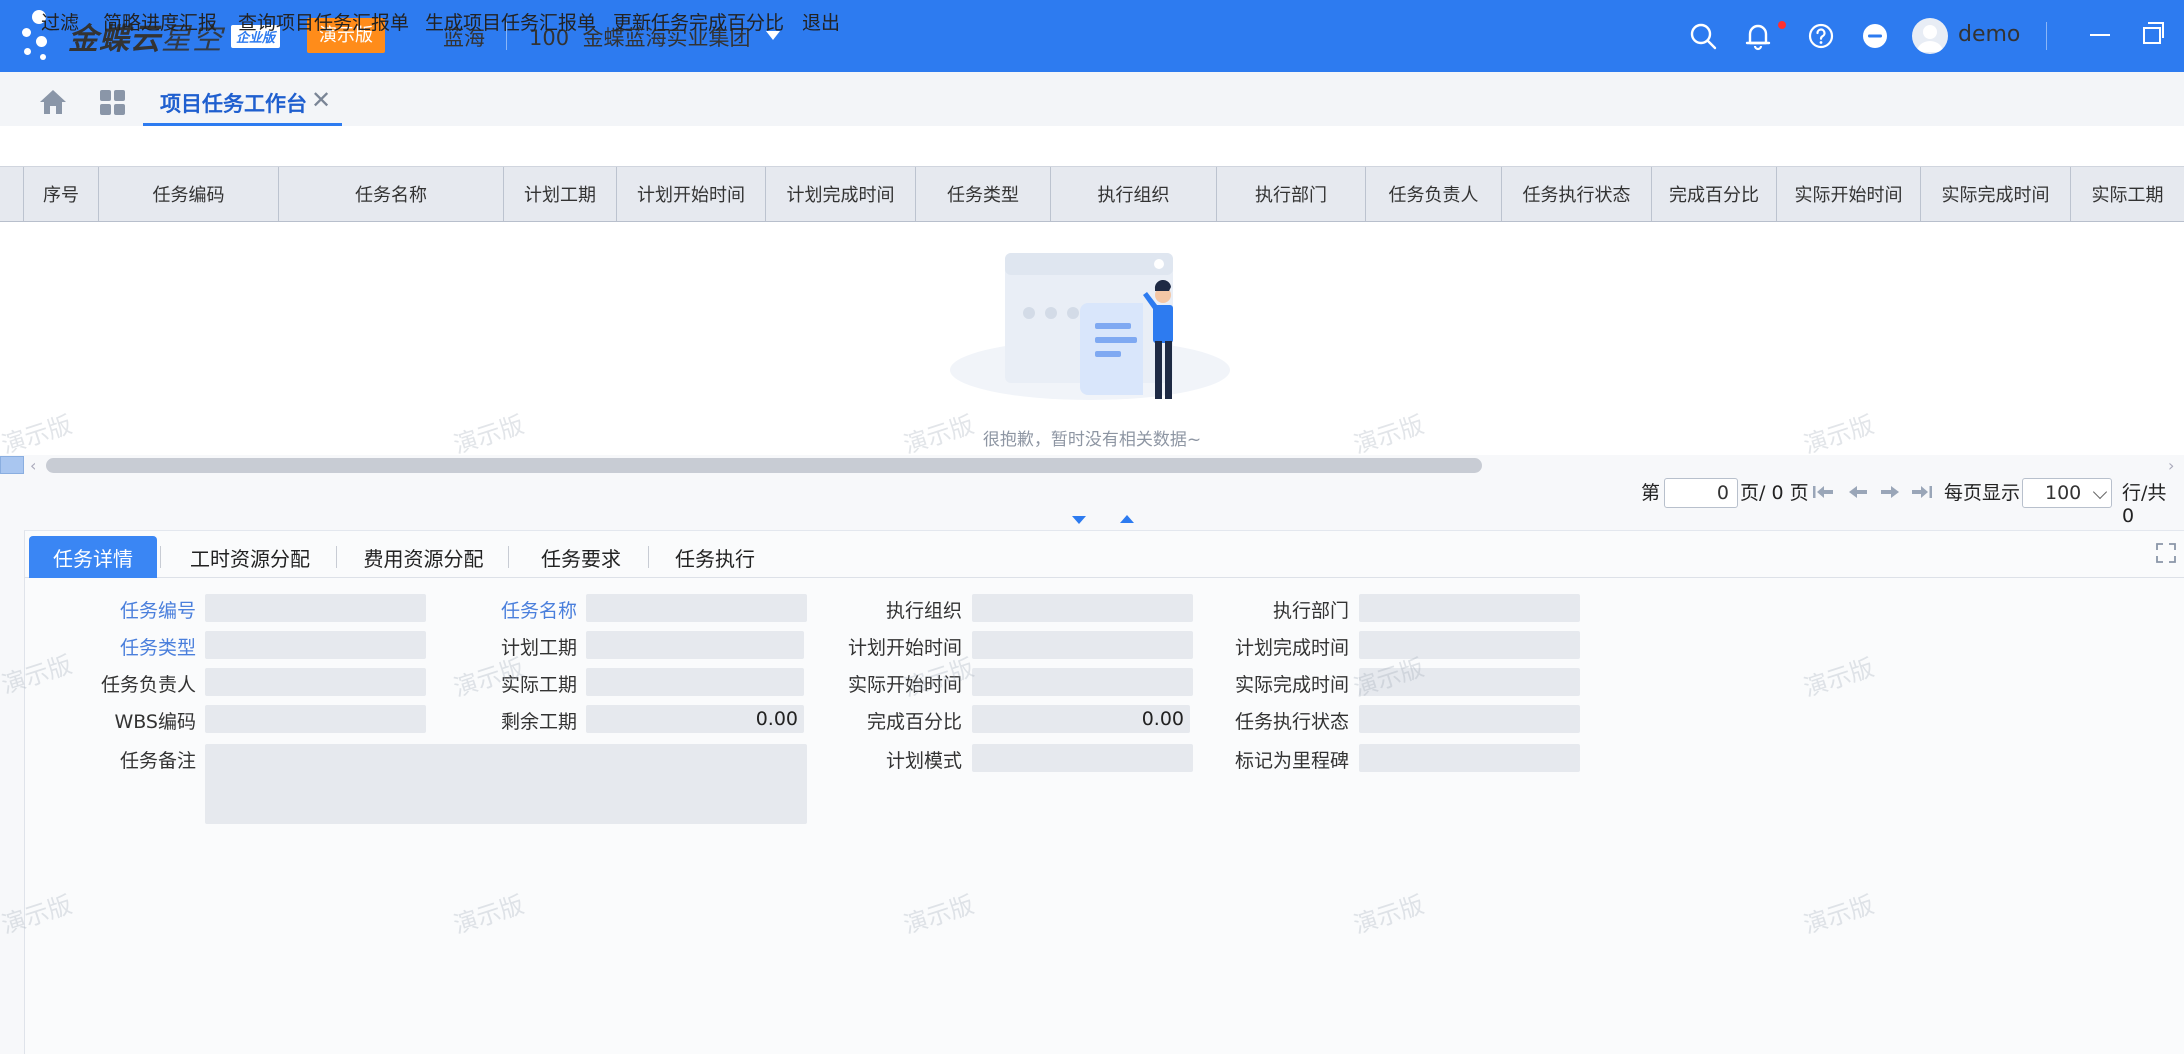  I want to click on next-page-icon, so click(1890, 492).